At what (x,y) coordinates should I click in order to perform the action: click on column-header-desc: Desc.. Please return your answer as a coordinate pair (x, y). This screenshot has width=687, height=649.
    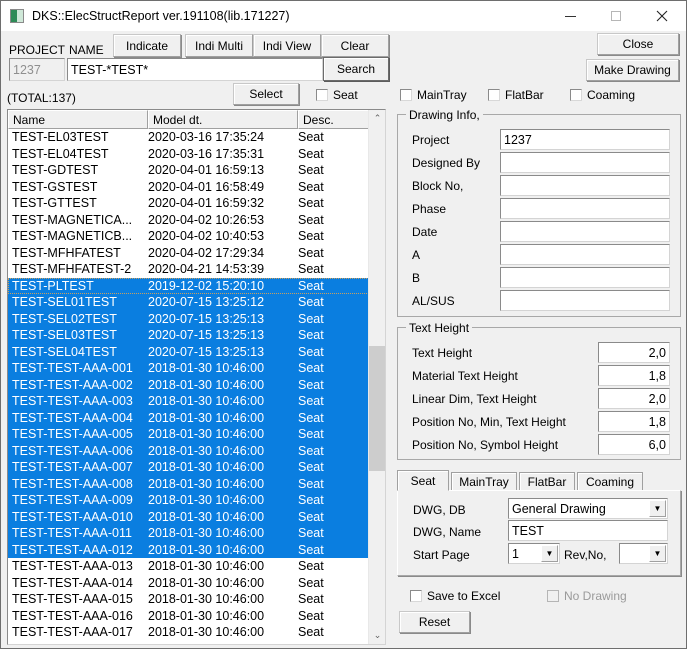
    Looking at the image, I should click on (334, 119).